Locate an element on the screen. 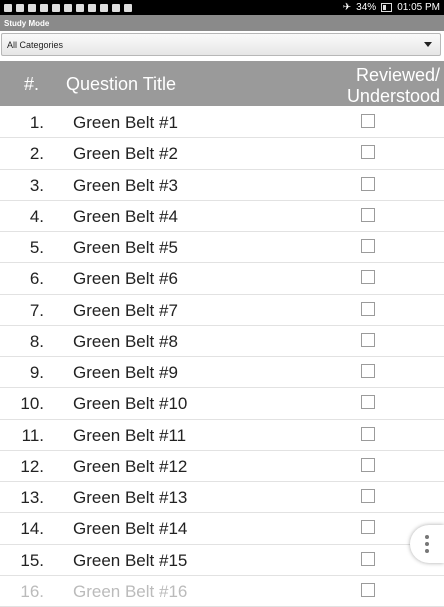 This screenshot has width=444, height=607. table-row: 6. Green Belt #6 is located at coordinates (222, 279).